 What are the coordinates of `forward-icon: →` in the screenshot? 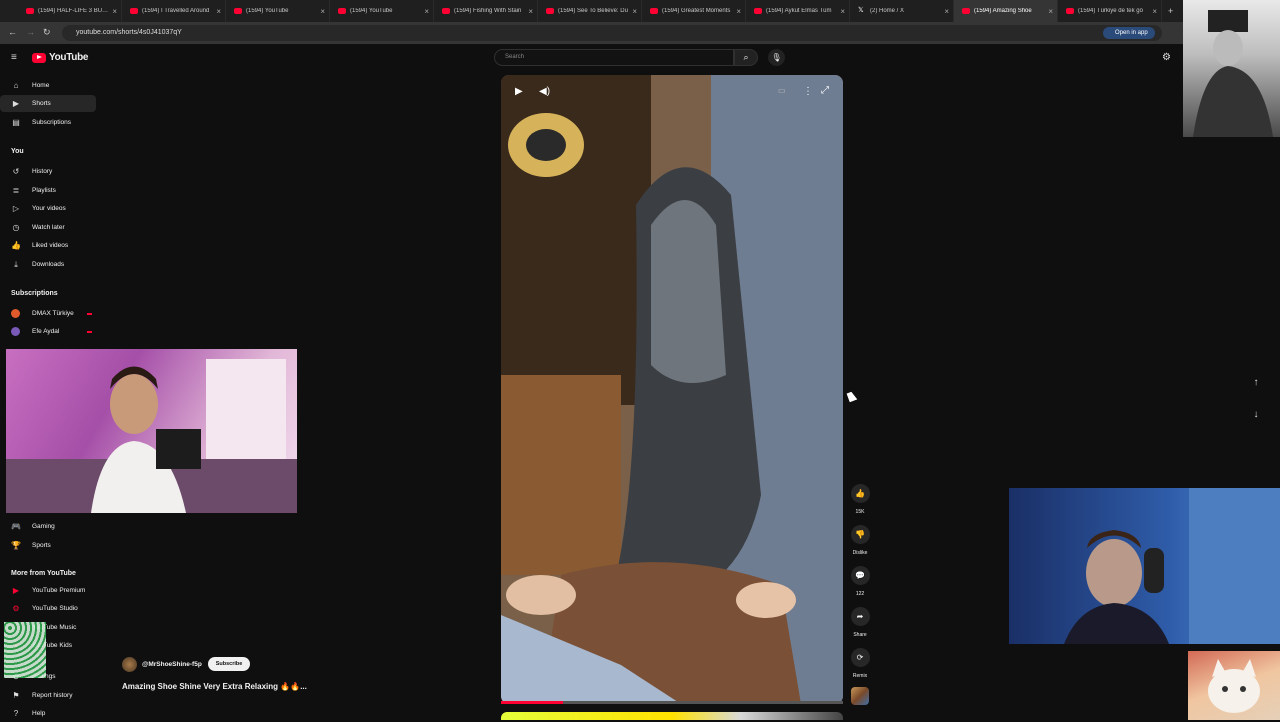 It's located at (30, 32).